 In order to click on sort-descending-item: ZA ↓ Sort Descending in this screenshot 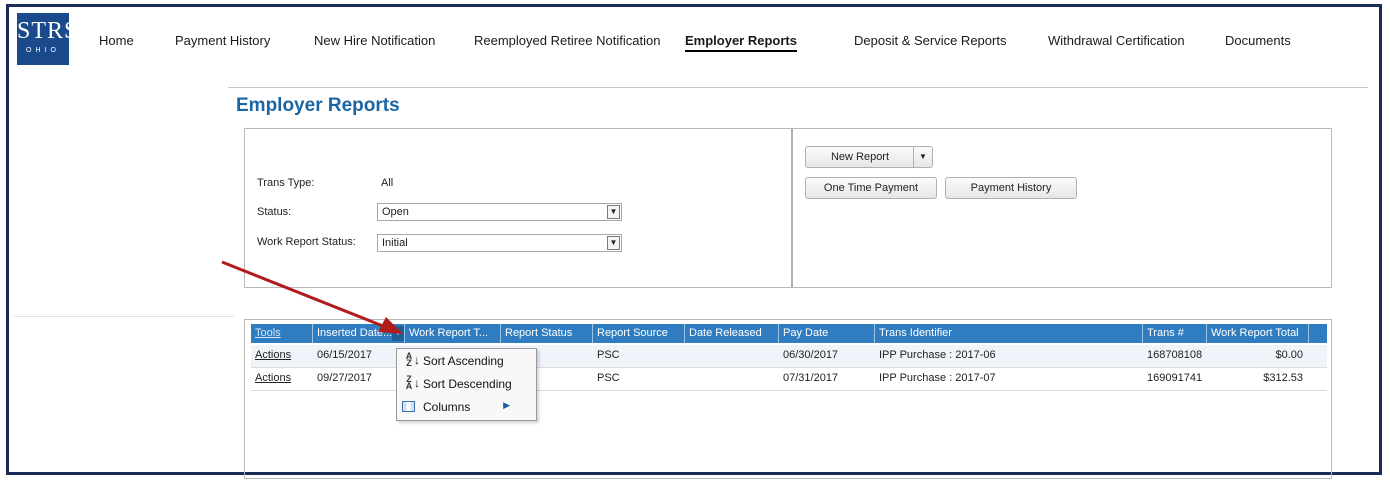, I will do `click(465, 384)`.